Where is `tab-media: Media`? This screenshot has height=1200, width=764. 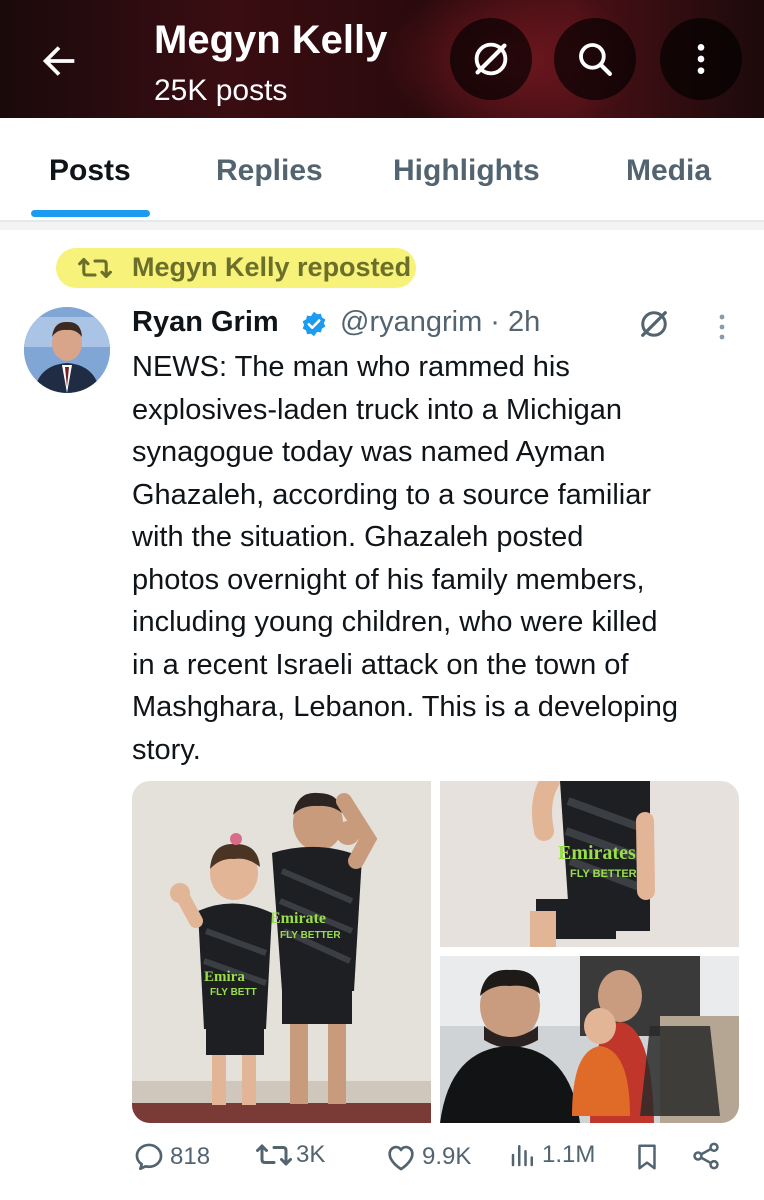
tab-media: Media is located at coordinates (668, 171).